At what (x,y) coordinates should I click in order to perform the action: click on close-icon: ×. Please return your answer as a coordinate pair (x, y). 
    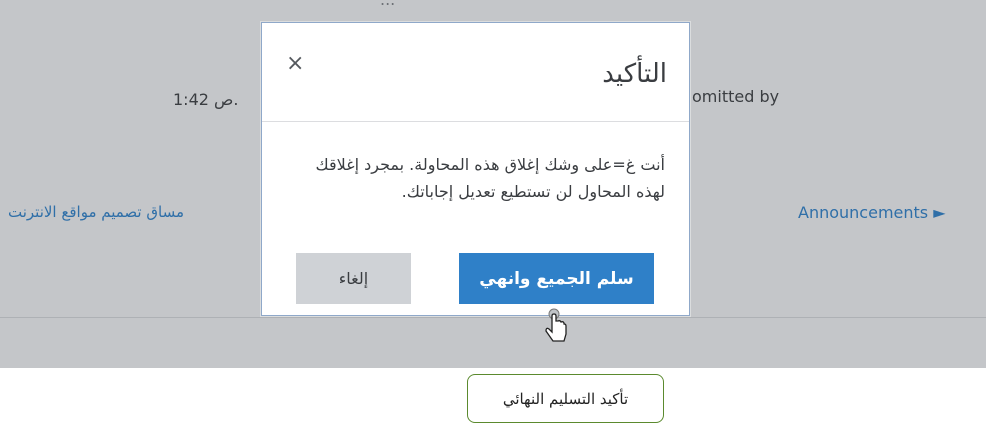
    Looking at the image, I should click on (295, 64).